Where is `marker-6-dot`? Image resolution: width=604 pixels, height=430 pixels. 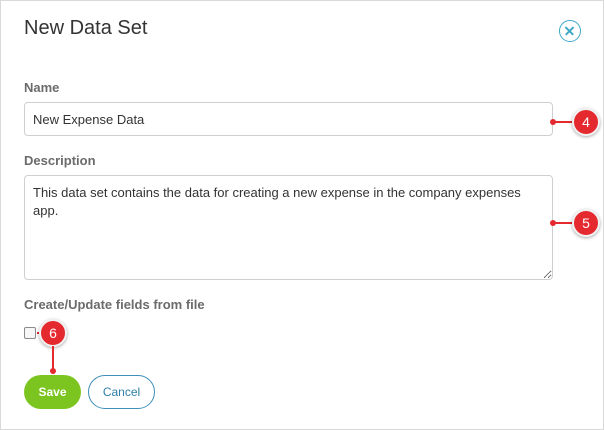
marker-6-dot is located at coordinates (53, 371).